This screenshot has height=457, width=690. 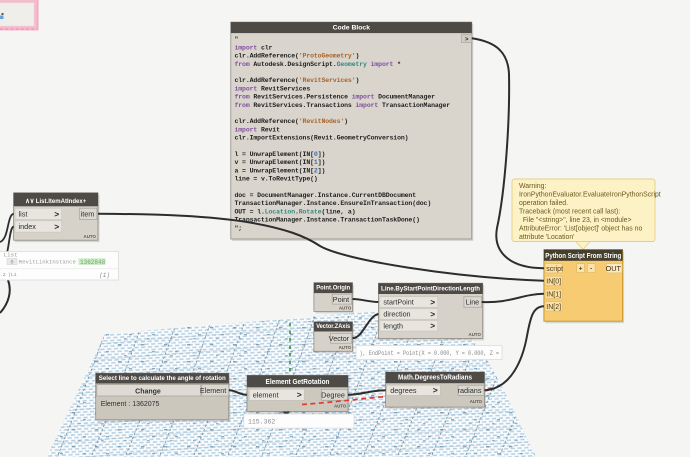 I want to click on svg-text: l = UnwrapElement(IN[0]), so click(x=280, y=154).